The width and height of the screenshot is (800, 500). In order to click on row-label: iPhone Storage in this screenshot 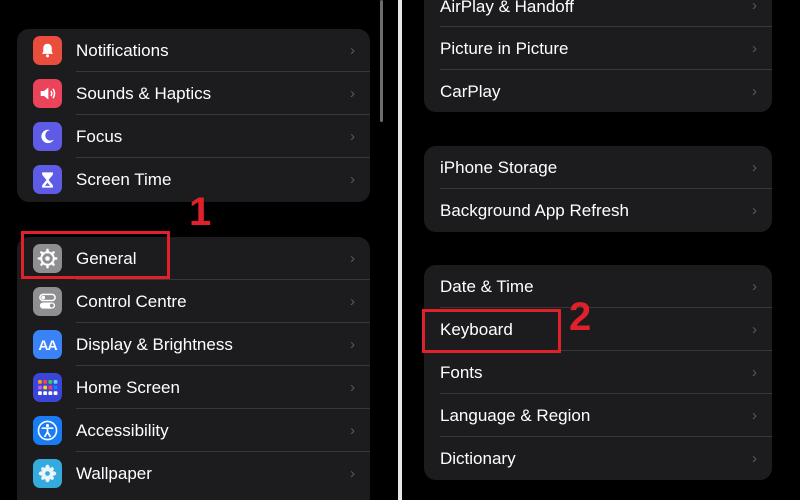, I will do `click(499, 167)`.